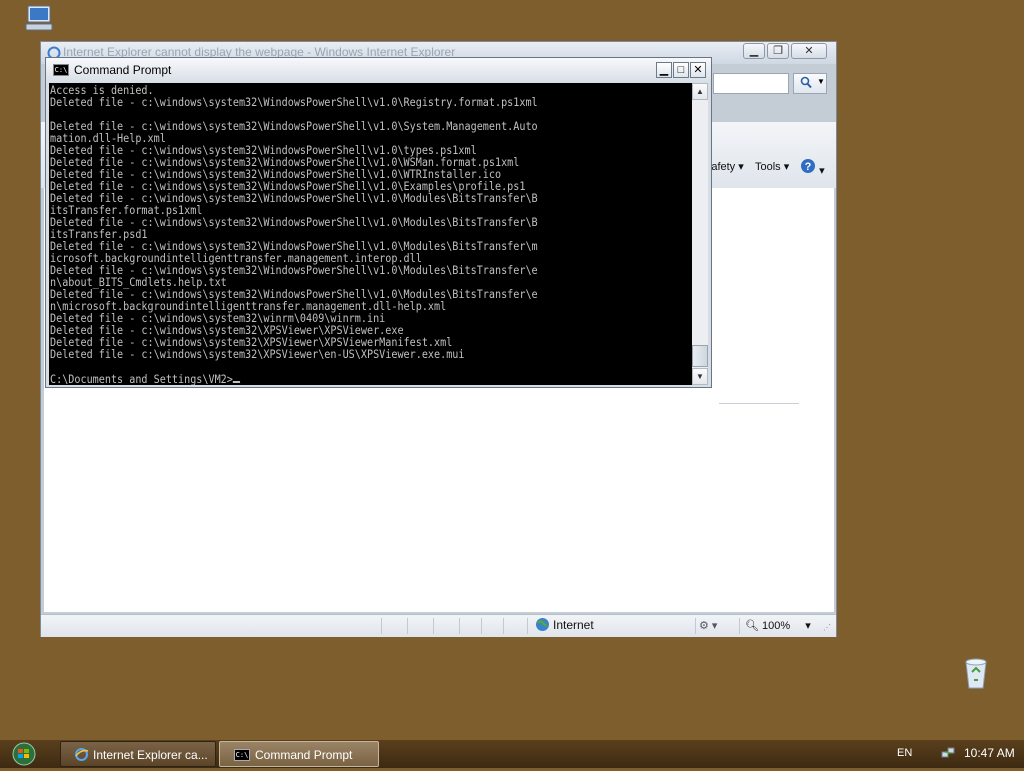  I want to click on start-button, so click(24, 754).